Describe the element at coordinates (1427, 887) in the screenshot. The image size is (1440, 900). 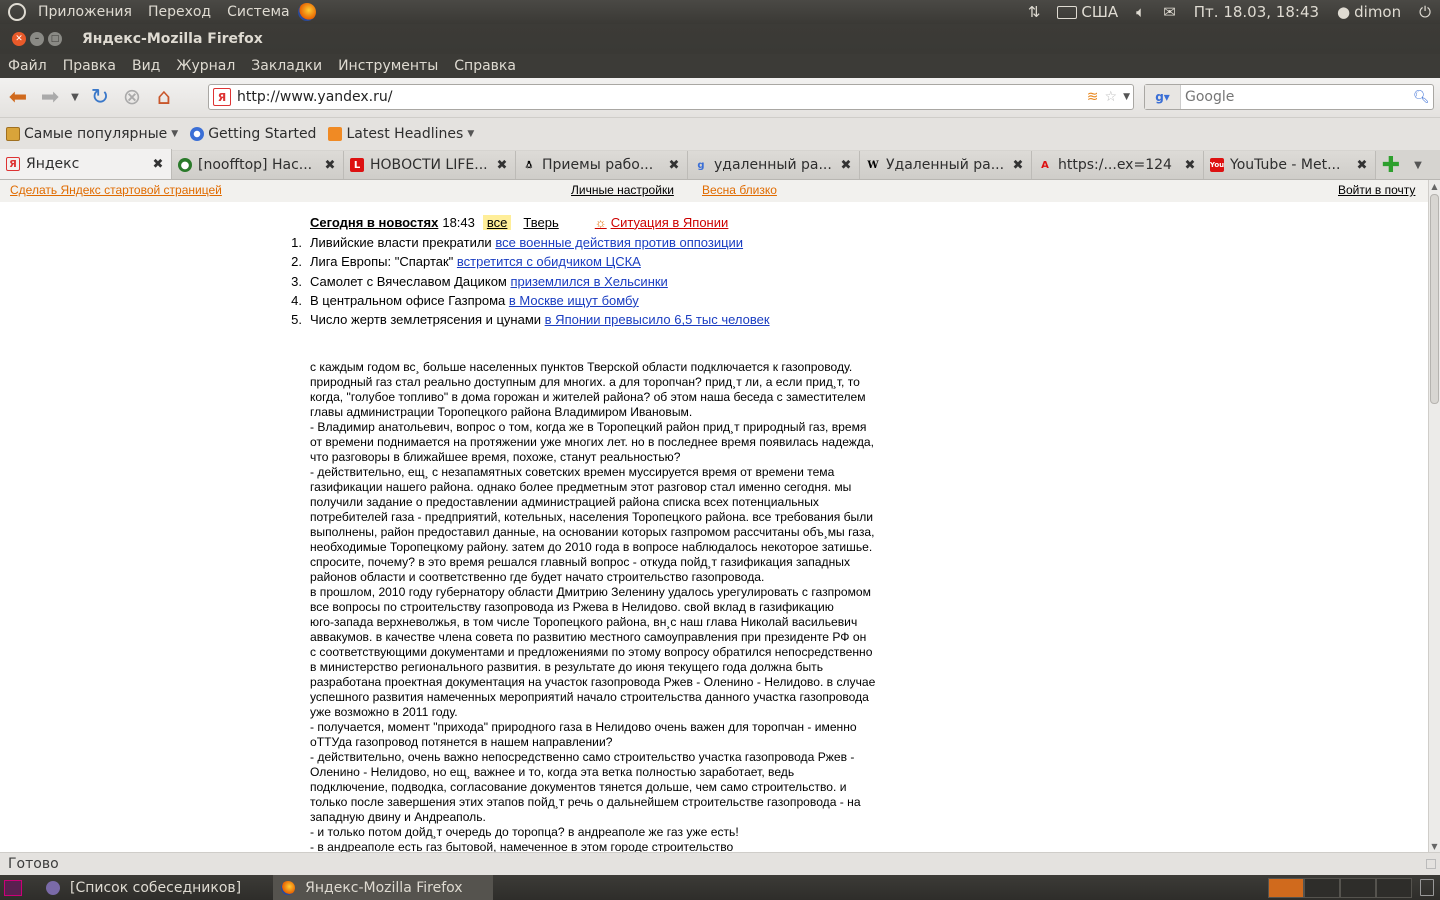
I see `trash-icon` at that location.